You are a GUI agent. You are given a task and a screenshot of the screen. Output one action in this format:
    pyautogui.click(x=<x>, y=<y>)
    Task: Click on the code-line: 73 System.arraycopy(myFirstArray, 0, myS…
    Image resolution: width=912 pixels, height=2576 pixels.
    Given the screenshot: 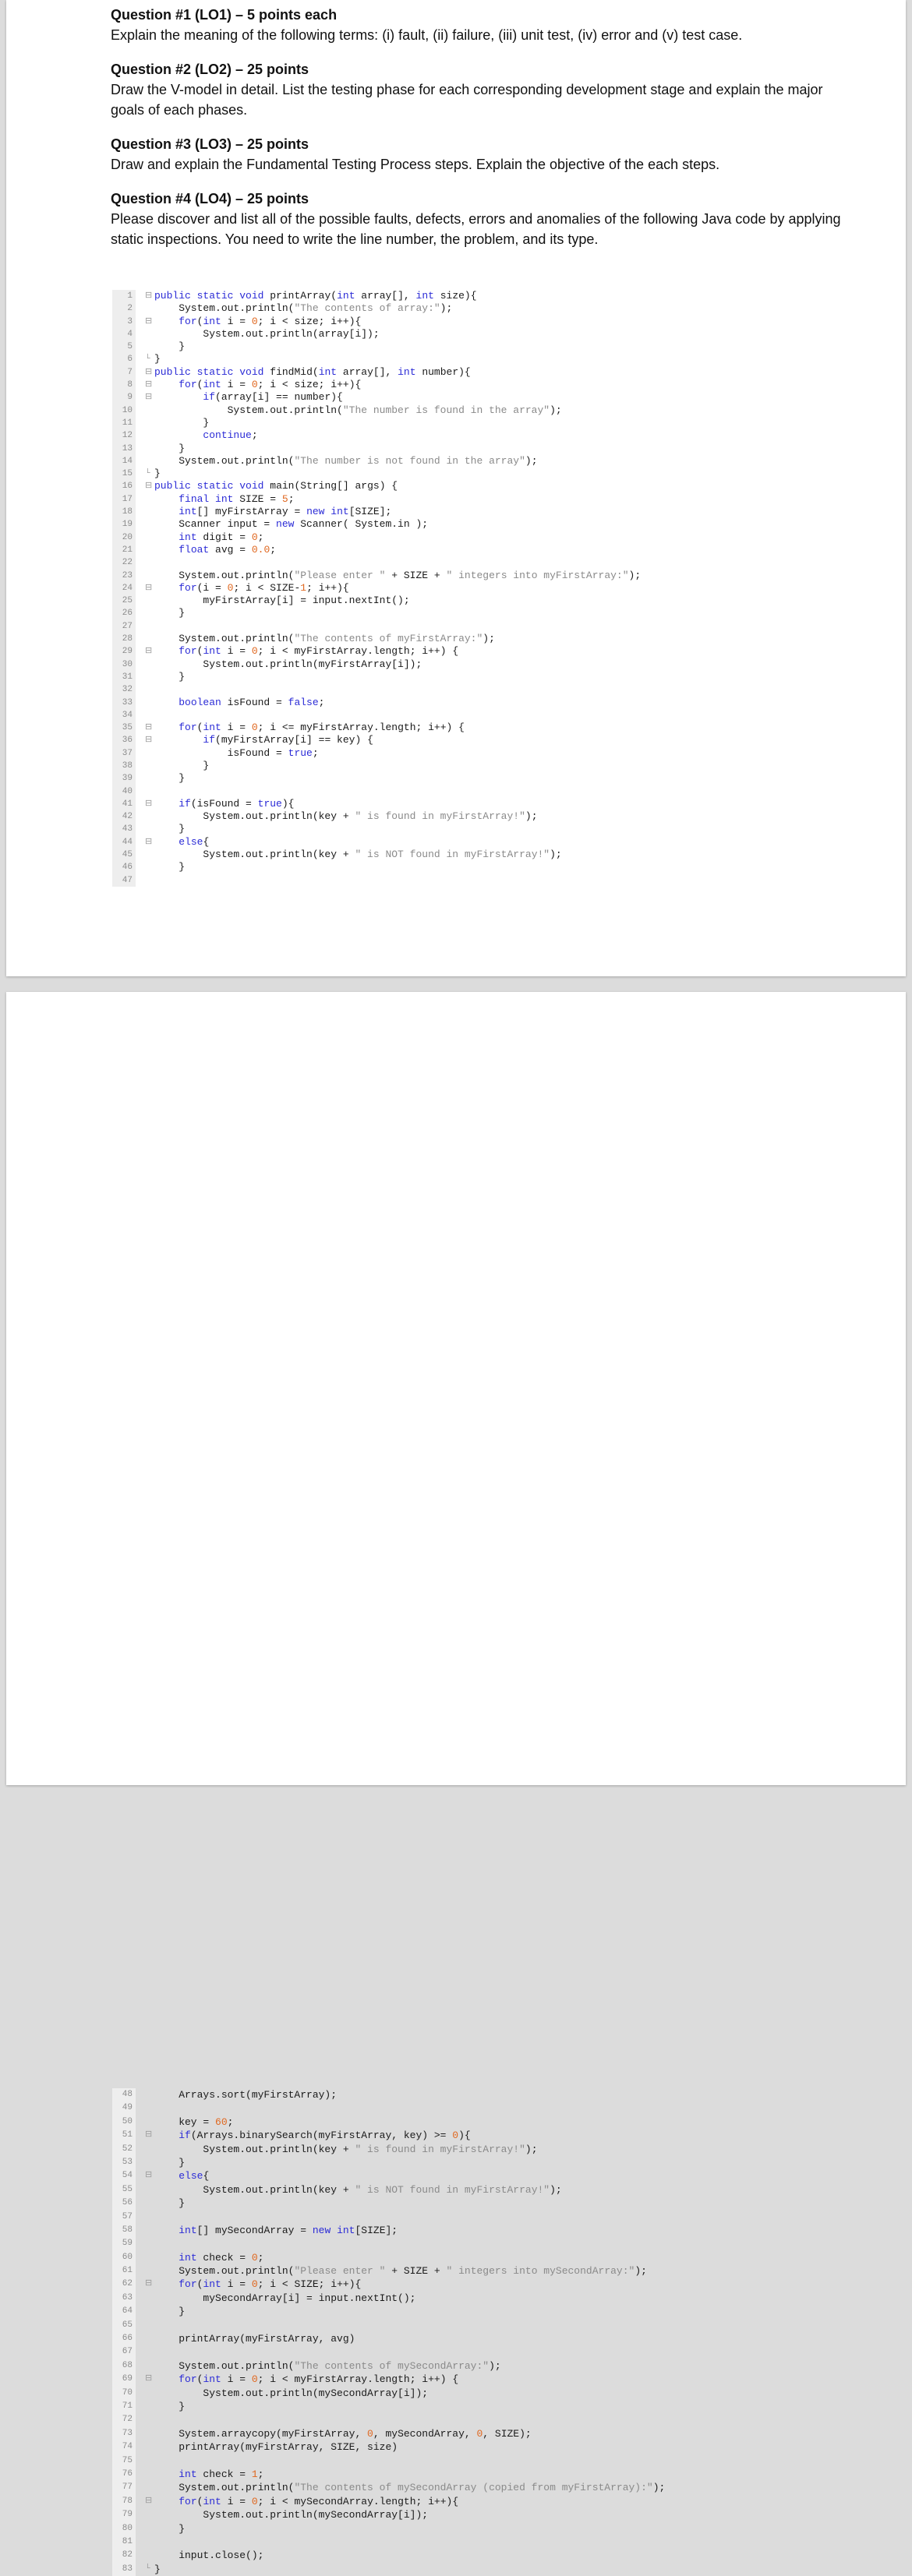 What is the action you would take?
    pyautogui.click(x=506, y=2433)
    